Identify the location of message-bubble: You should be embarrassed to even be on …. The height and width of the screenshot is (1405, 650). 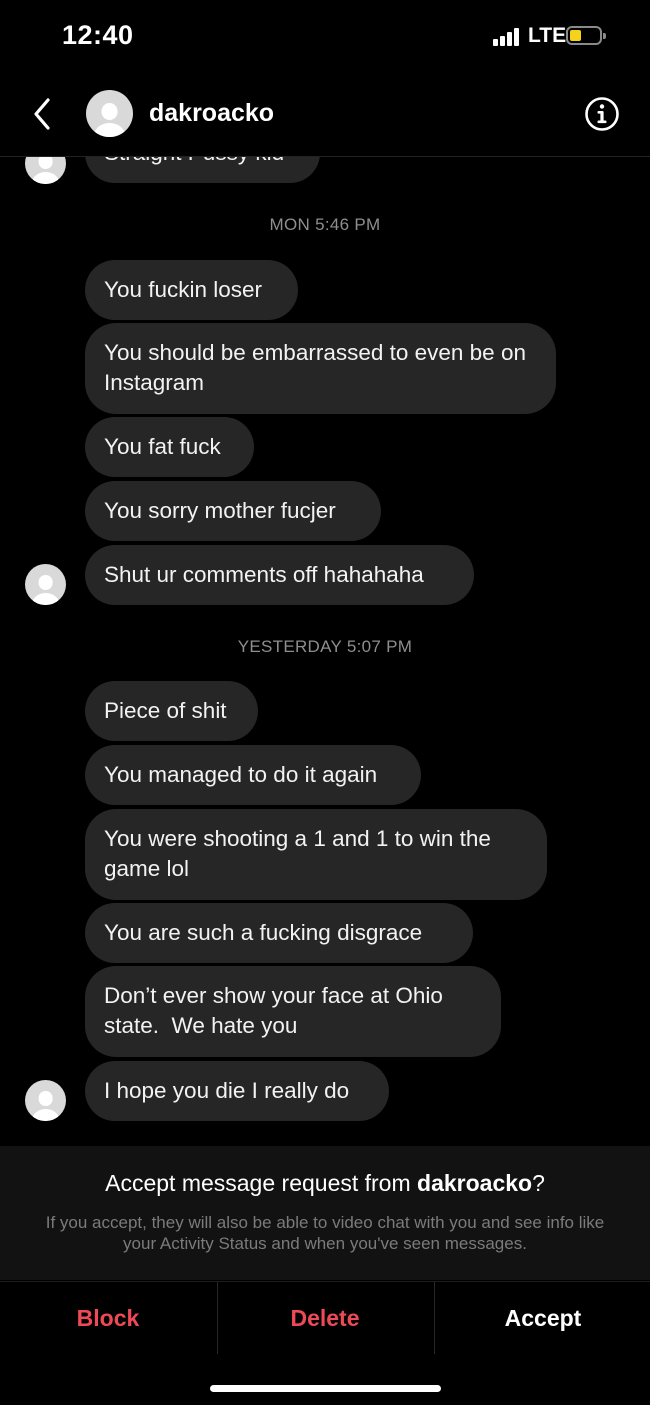
(320, 368).